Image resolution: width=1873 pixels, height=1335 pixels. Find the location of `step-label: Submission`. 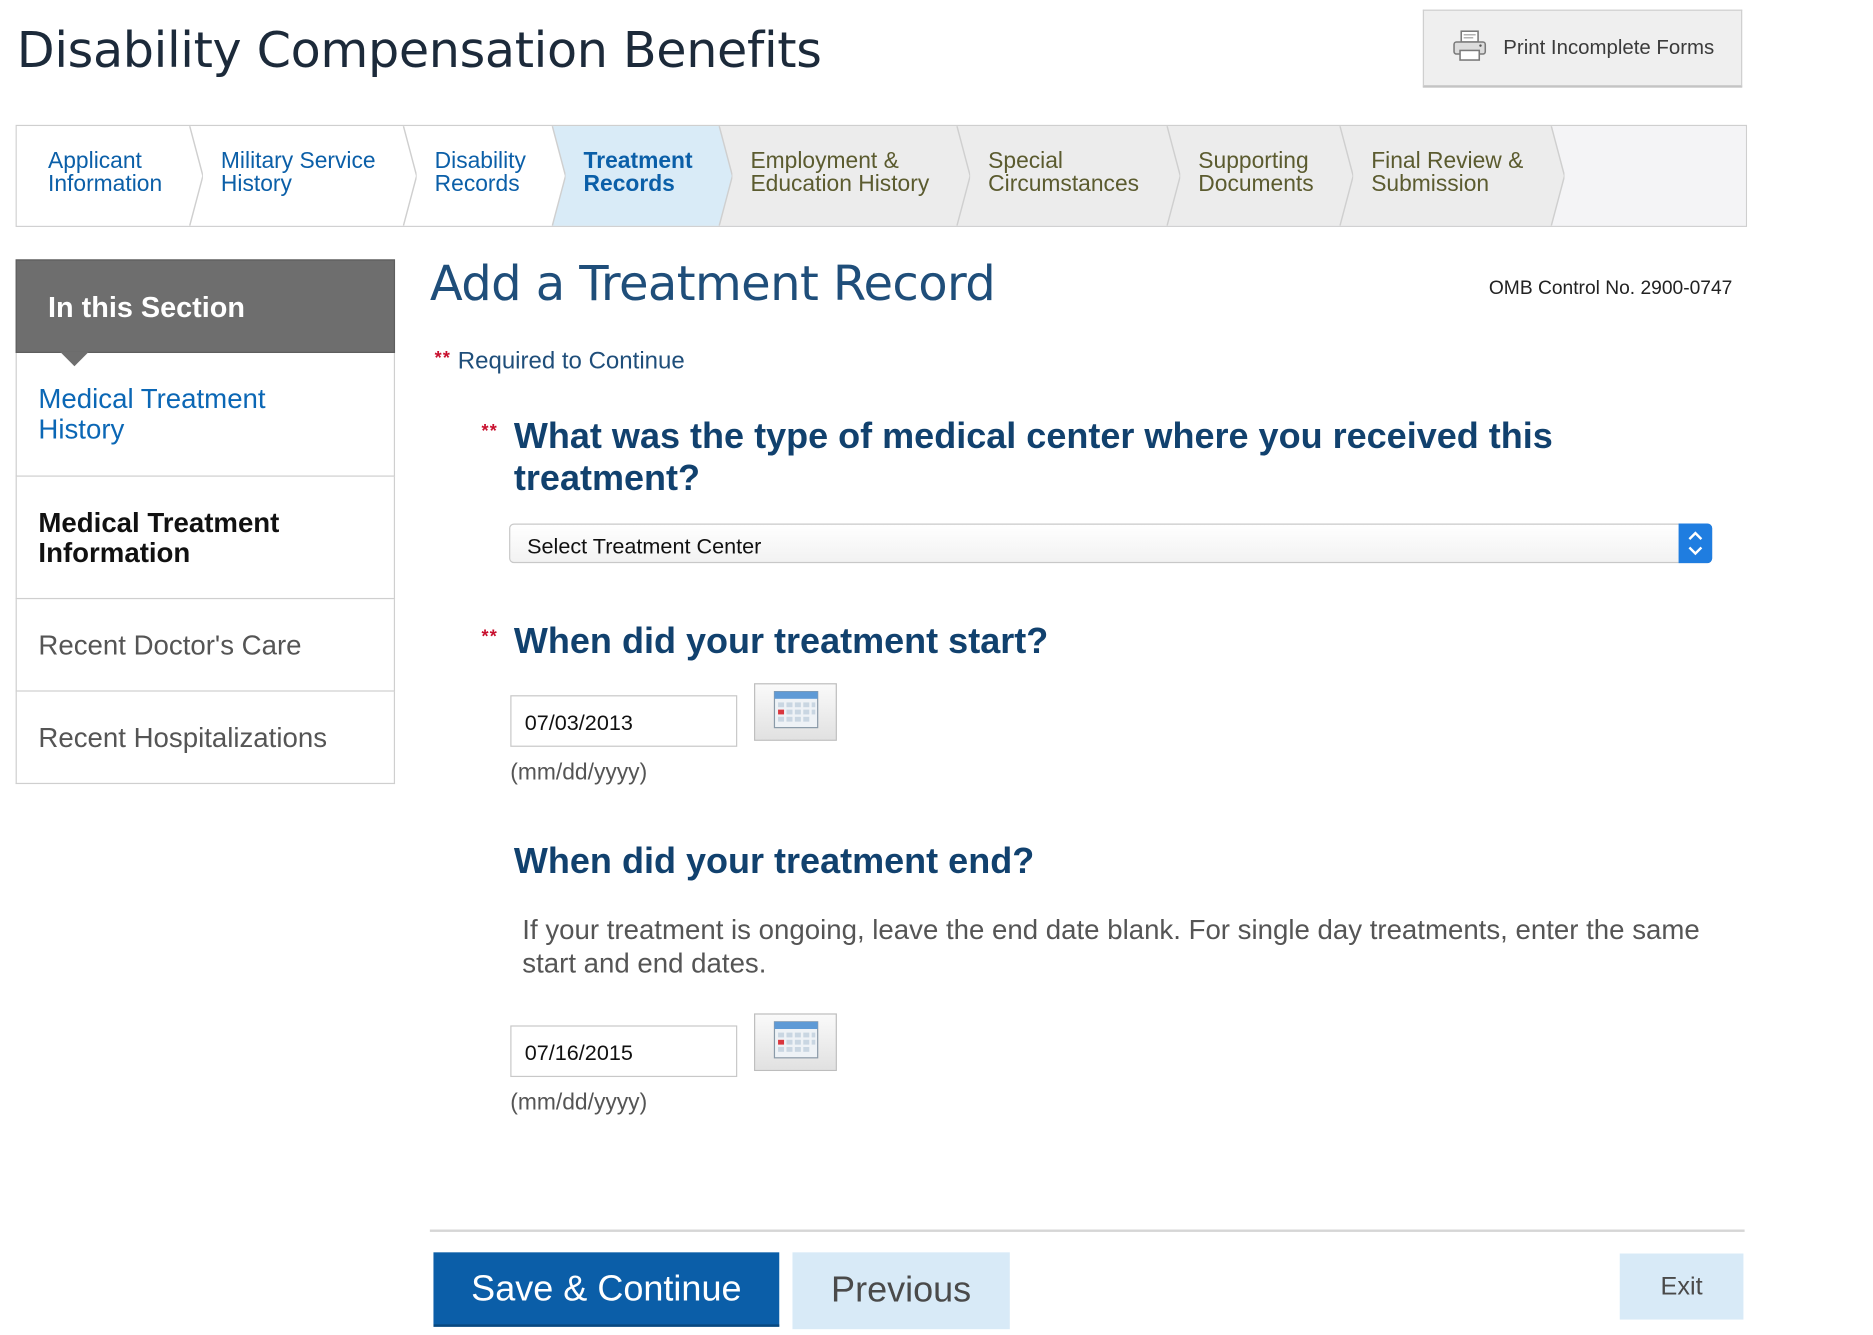

step-label: Submission is located at coordinates (1430, 184).